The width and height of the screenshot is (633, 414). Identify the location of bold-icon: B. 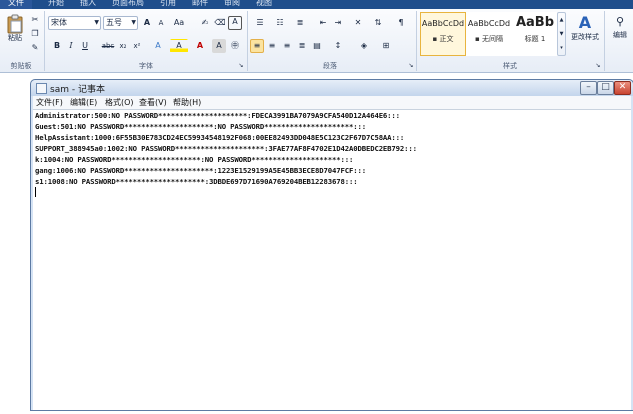
(57, 45).